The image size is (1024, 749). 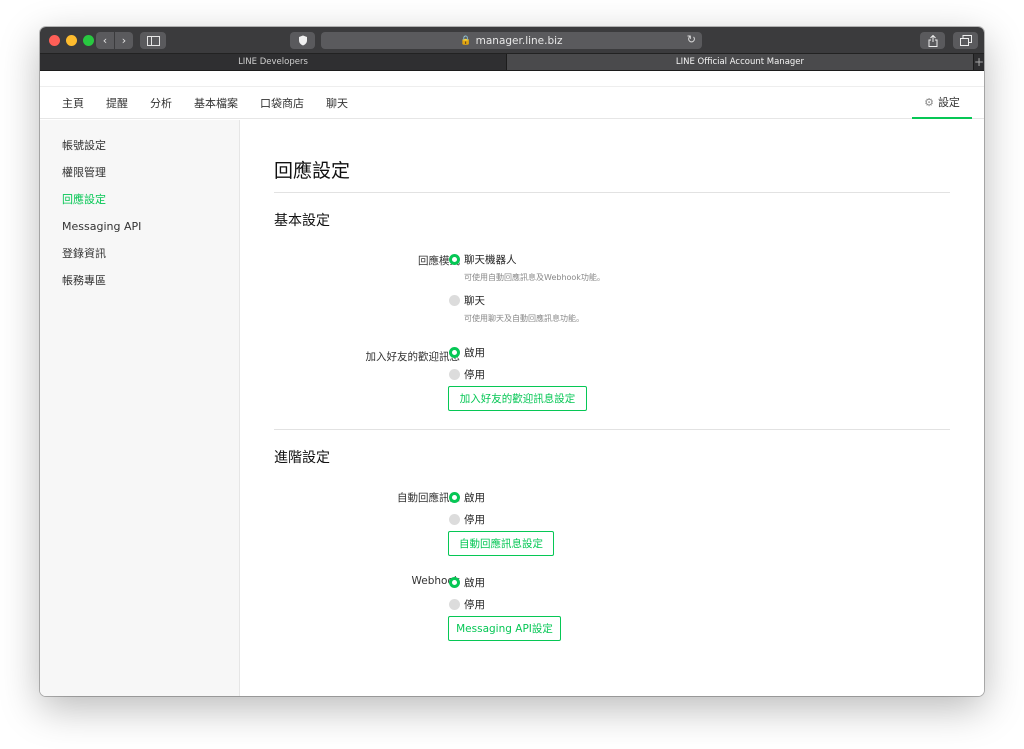 I want to click on radio-welcome-disable-label: 停用, so click(x=474, y=375).